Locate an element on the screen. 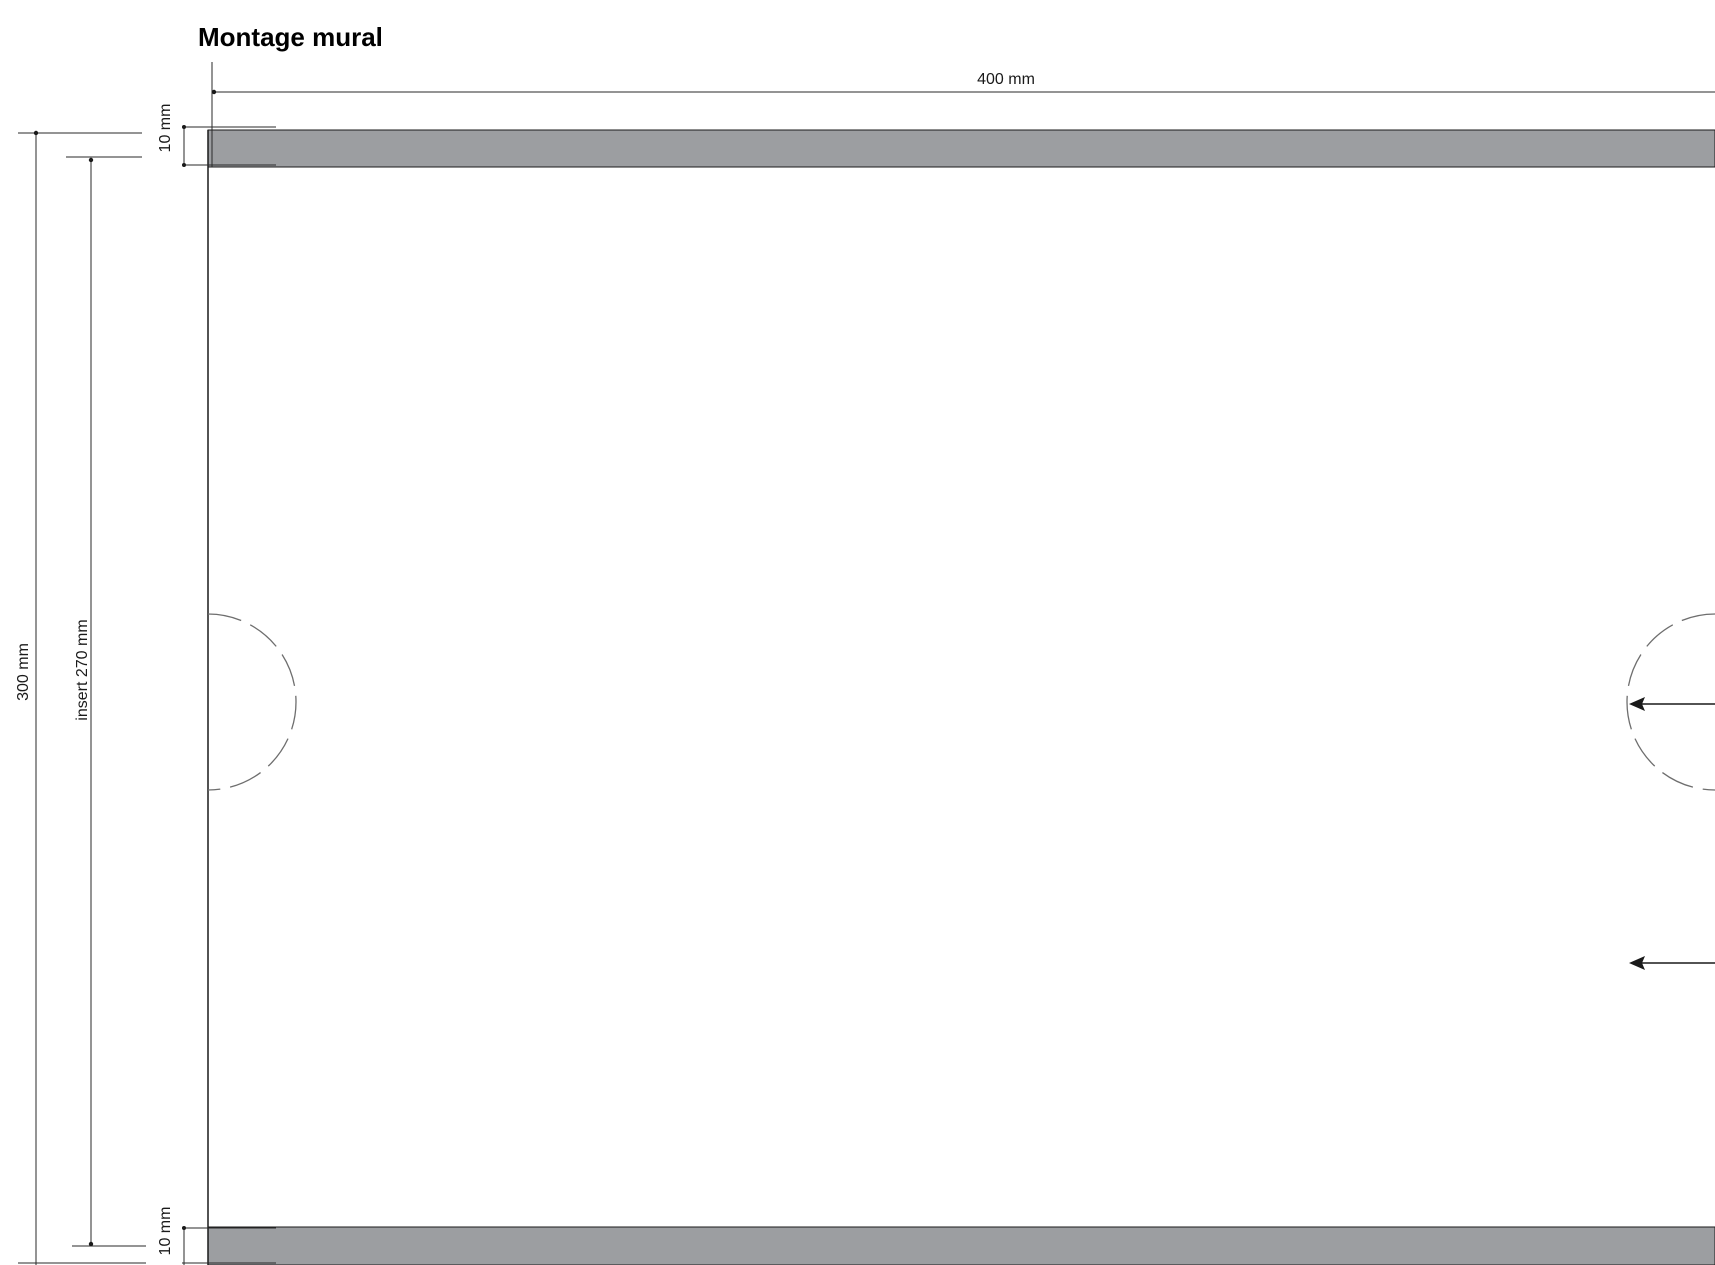 Image resolution: width=1715 pixels, height=1265 pixels. width-dimension: 400 mm is located at coordinates (963, 96).